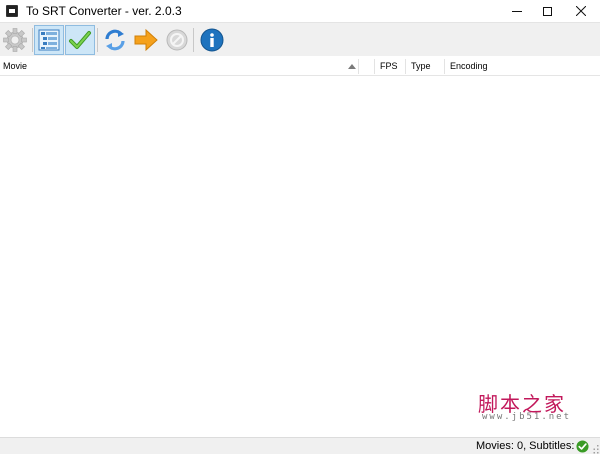 Image resolution: width=600 pixels, height=454 pixels. I want to click on gear-icon, so click(15, 40).